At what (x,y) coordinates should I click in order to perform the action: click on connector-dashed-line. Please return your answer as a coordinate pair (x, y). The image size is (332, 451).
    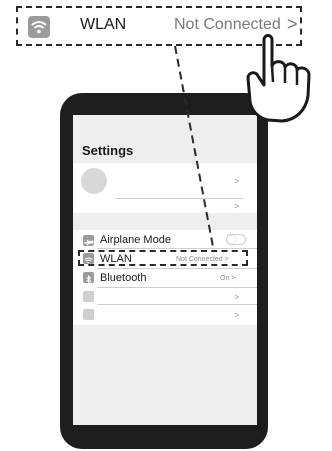
    Looking at the image, I should click on (194, 149).